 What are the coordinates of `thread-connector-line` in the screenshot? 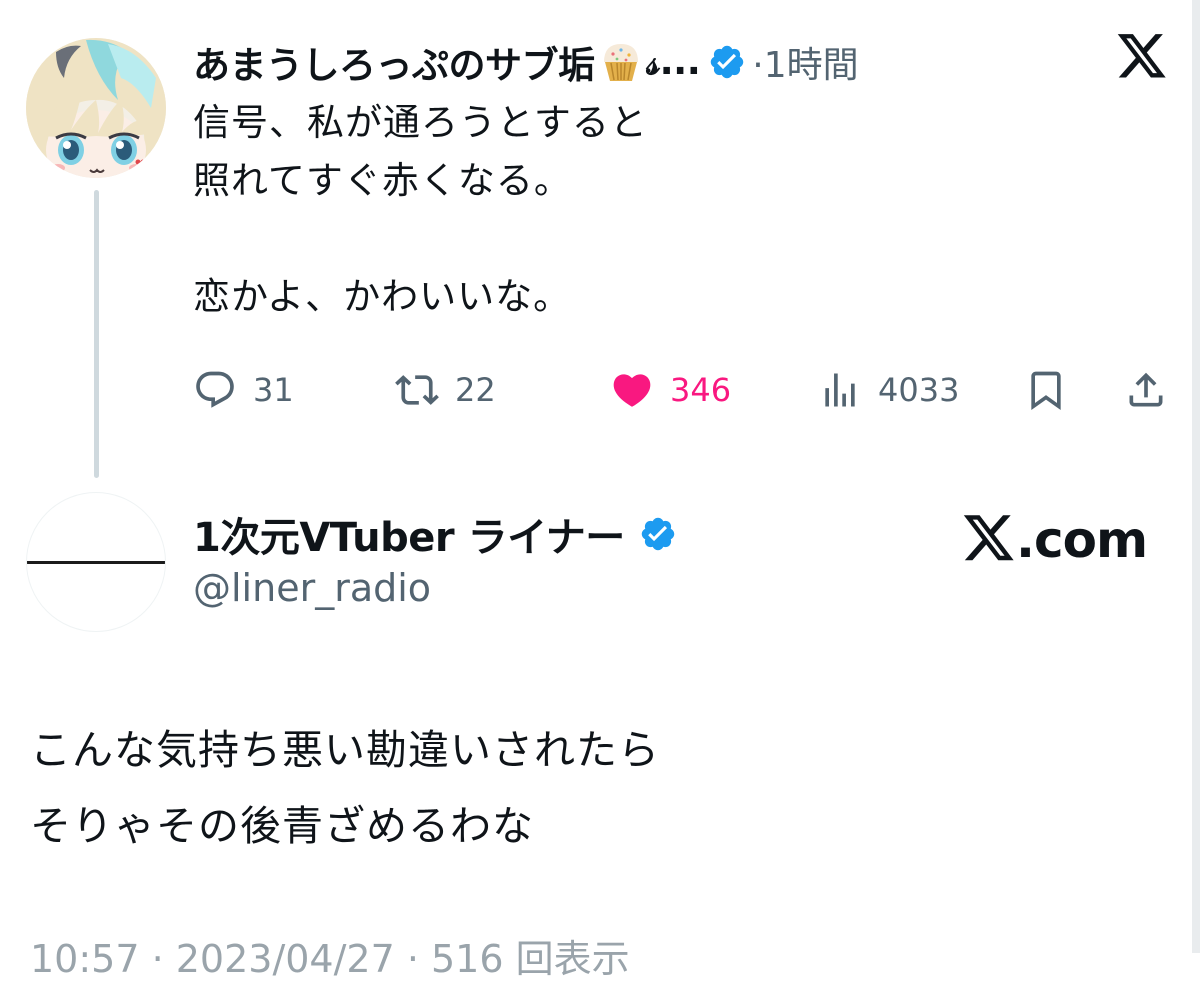 It's located at (96, 334).